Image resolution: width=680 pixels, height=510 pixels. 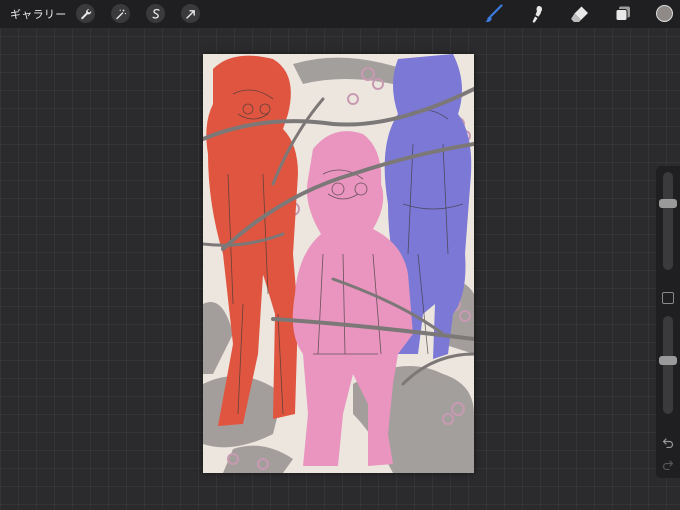 What do you see at coordinates (668, 221) in the screenshot?
I see `brush-size-slider` at bounding box center [668, 221].